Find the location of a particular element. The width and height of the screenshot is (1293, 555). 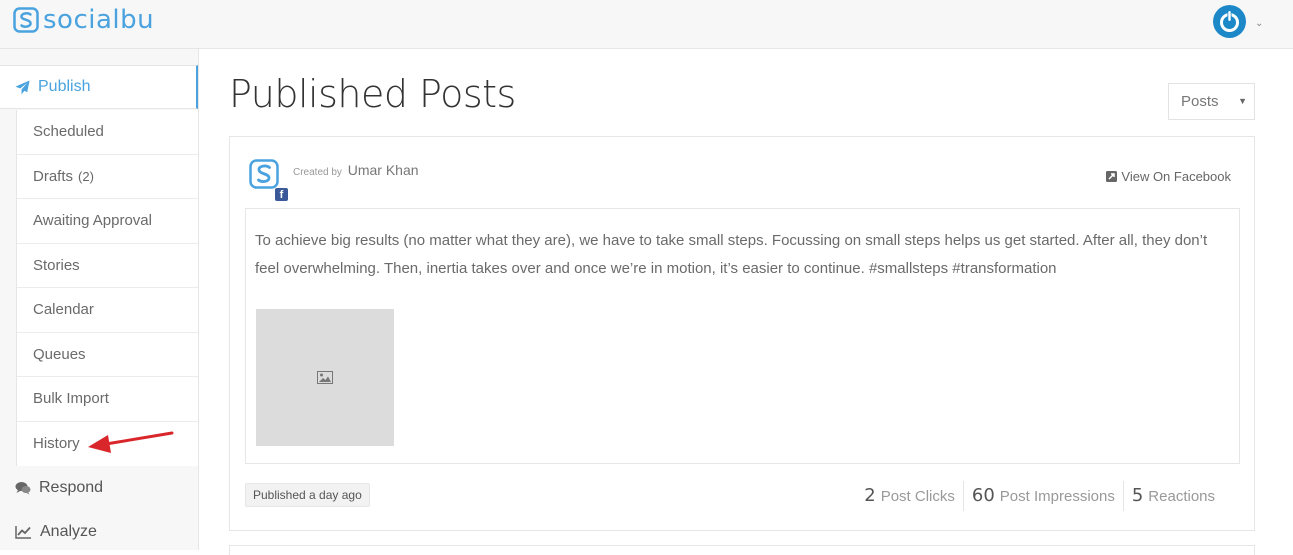

sidebar-item-analyze: Analyze is located at coordinates (99, 532).